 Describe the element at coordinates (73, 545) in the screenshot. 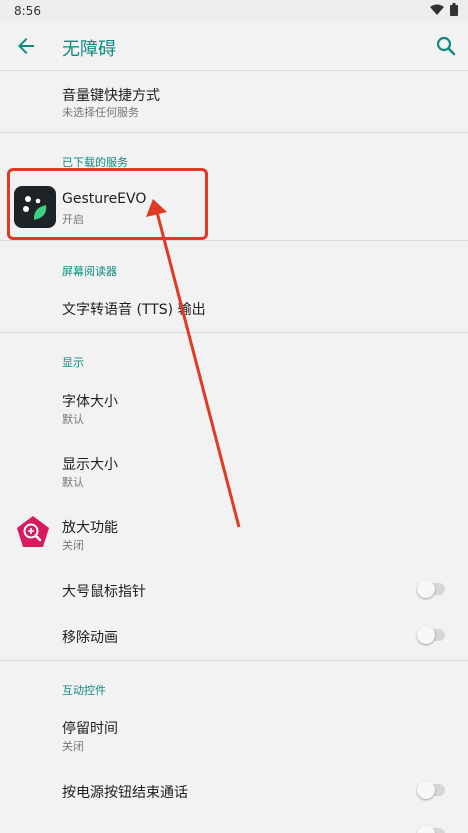

I see `magnification-summary: 关闭` at that location.